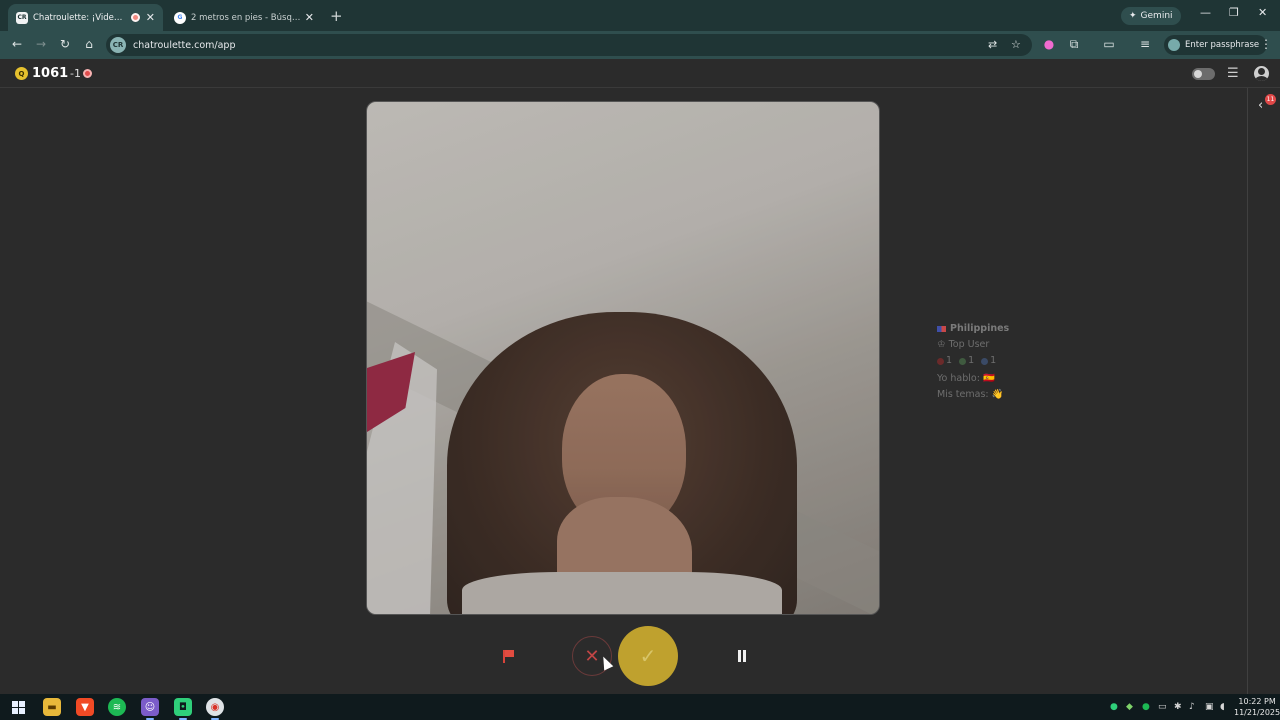 The image size is (1280, 720). What do you see at coordinates (1049, 44) in the screenshot?
I see `extension-pink-icon: ●` at bounding box center [1049, 44].